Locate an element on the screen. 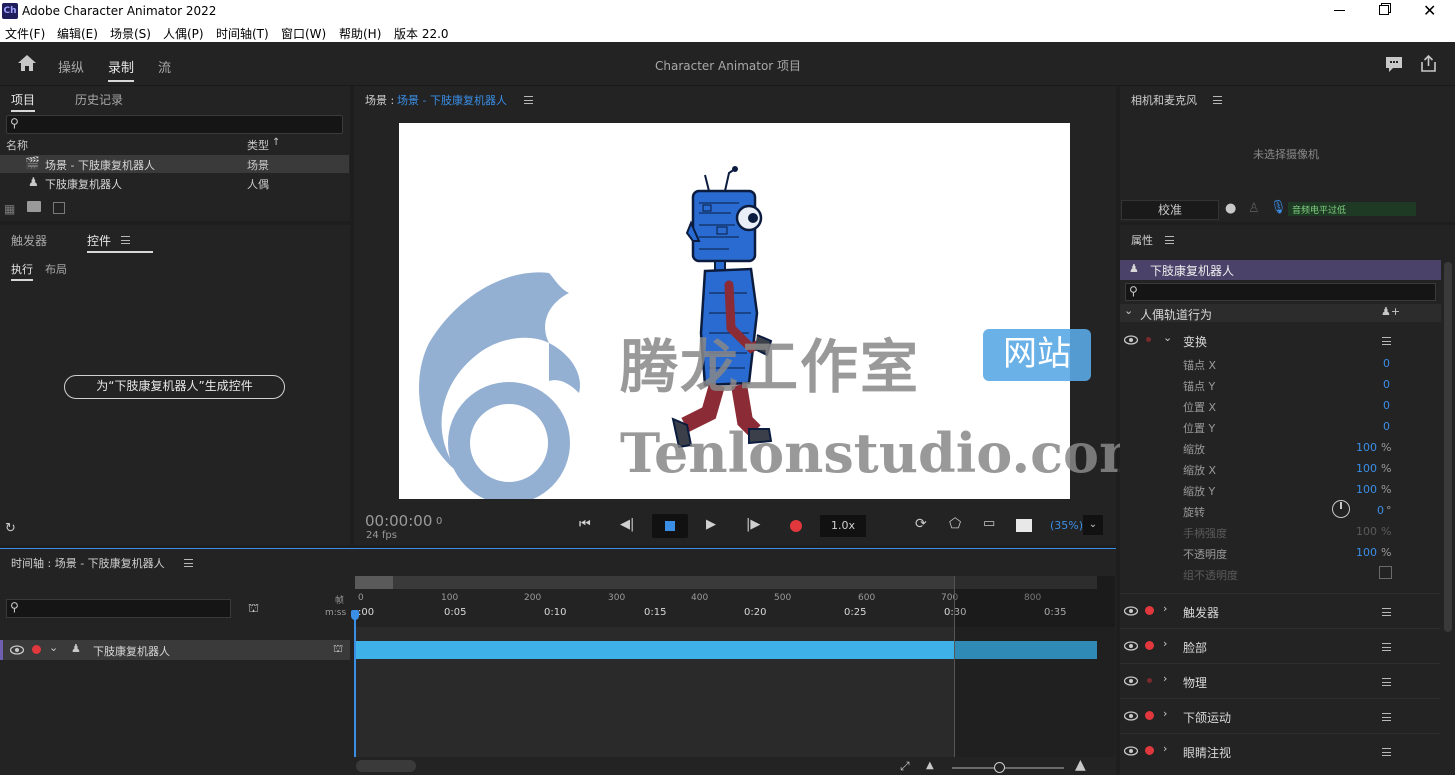 The image size is (1455, 775). tab-triggers: 触发器 is located at coordinates (29, 240).